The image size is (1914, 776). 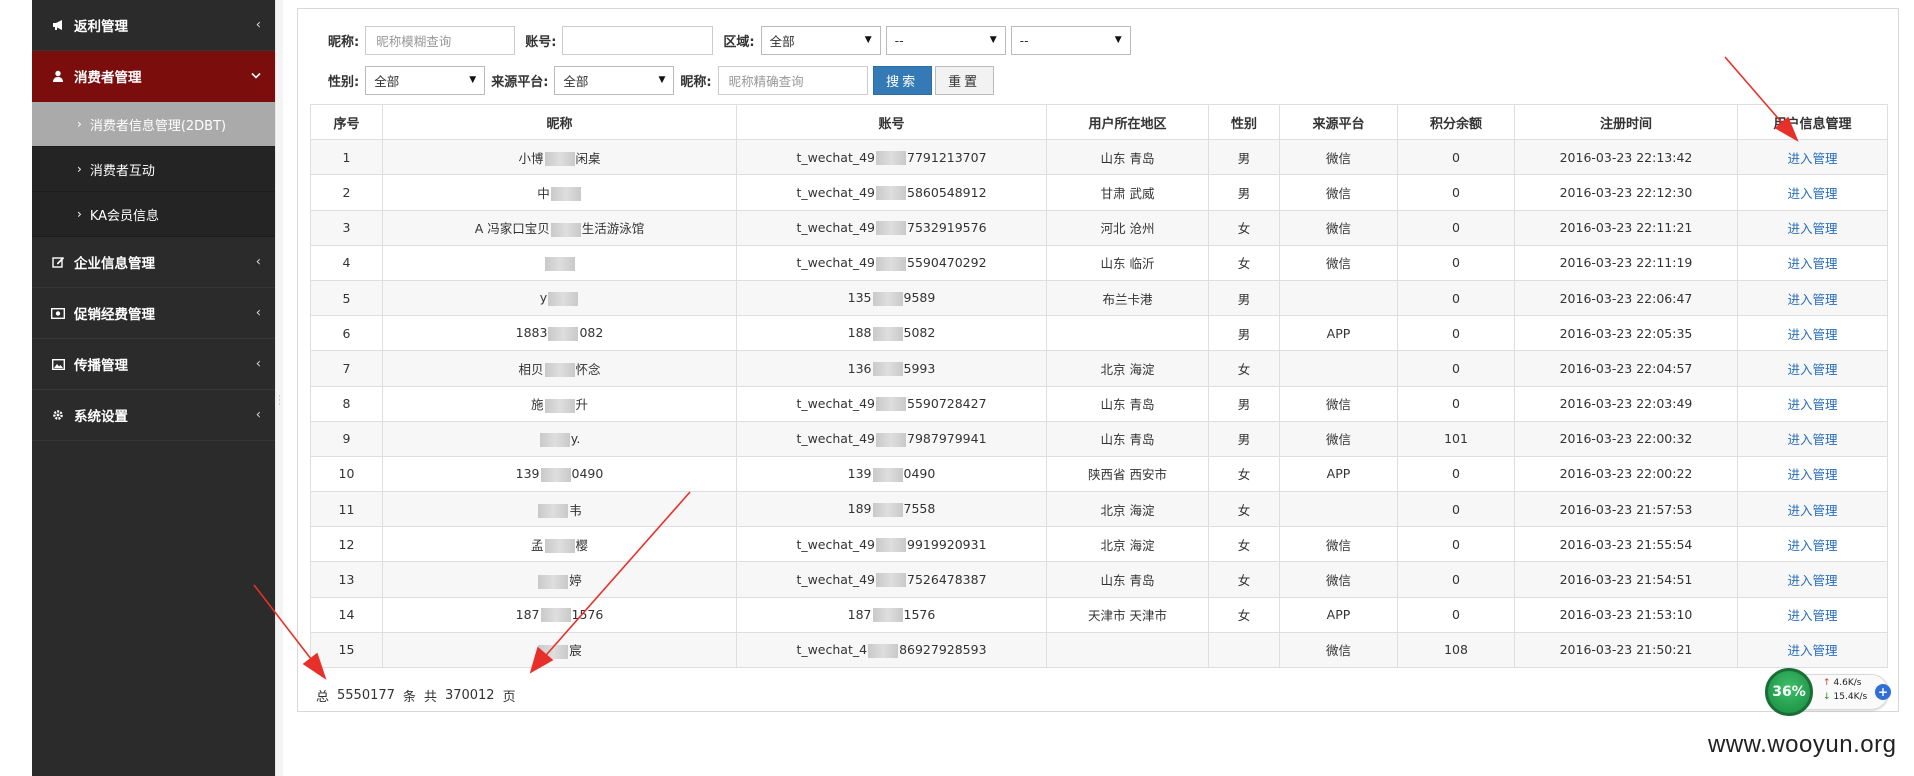 I want to click on cell-nickname: y., so click(x=559, y=438).